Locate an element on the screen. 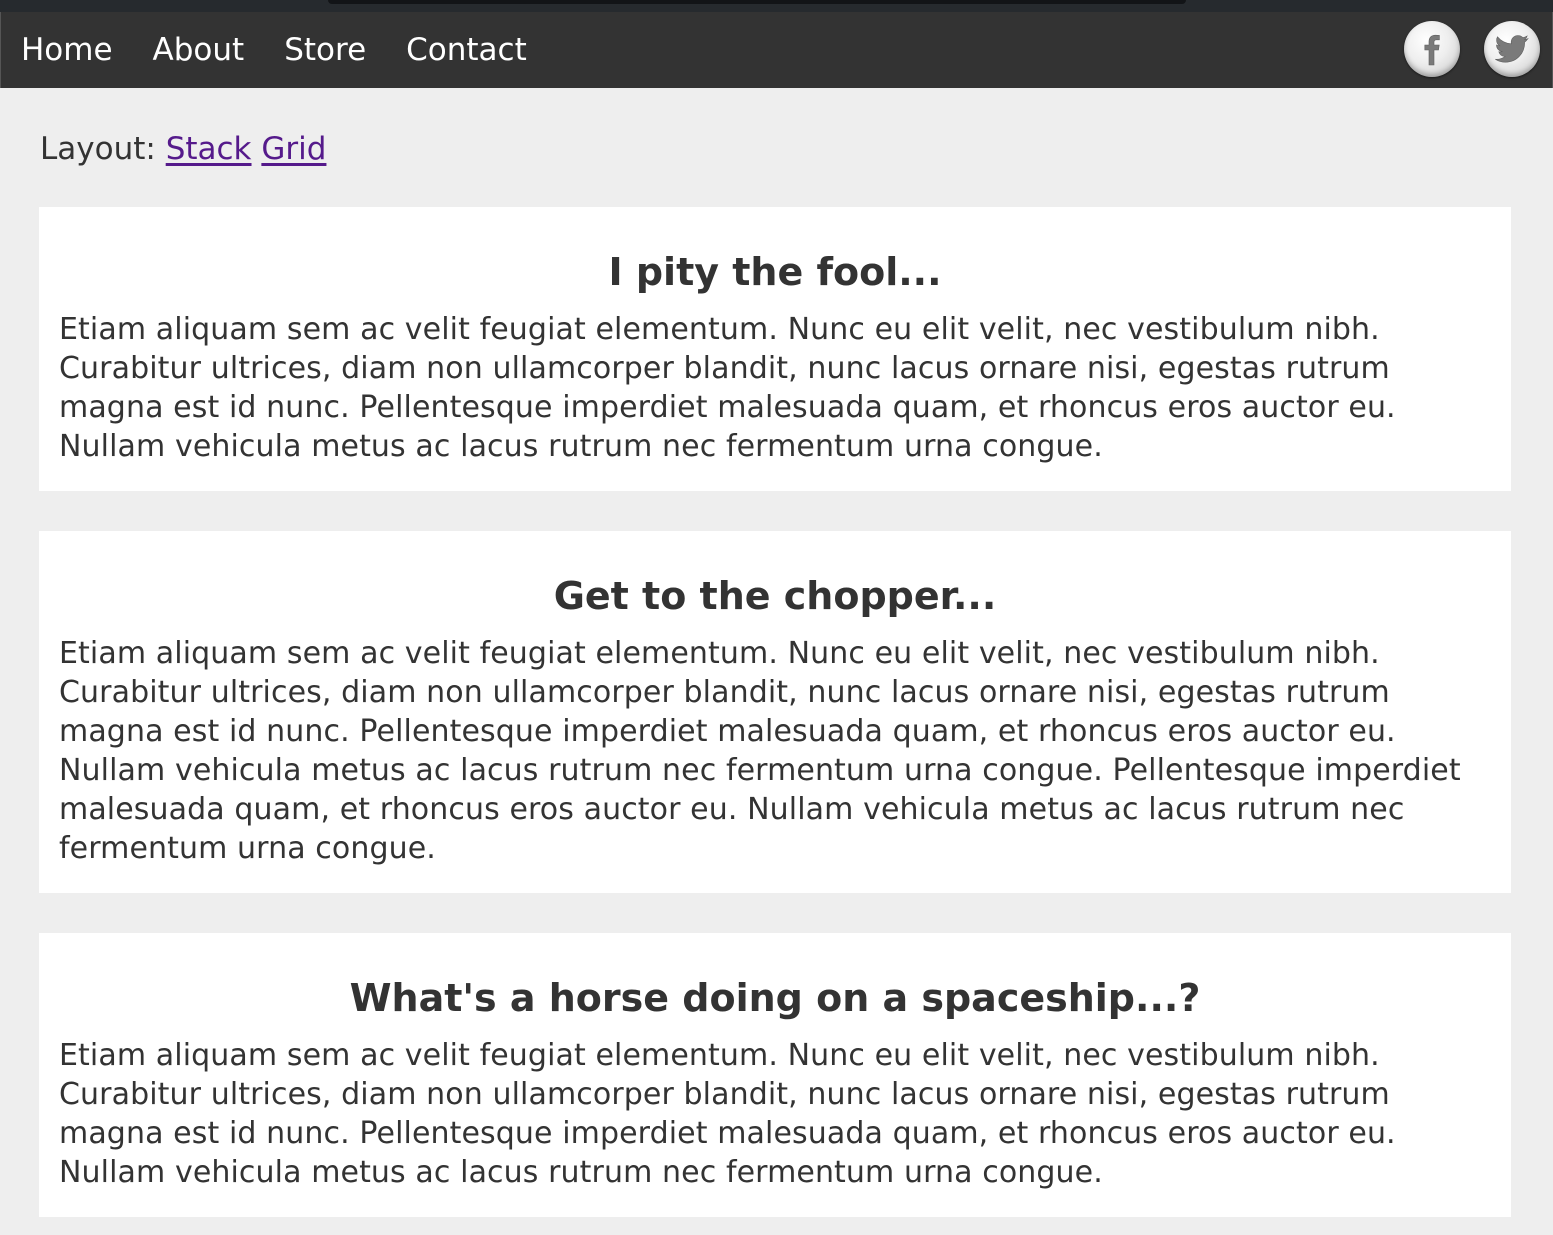  nav-links: Home About Store Contact is located at coordinates (294, 50).